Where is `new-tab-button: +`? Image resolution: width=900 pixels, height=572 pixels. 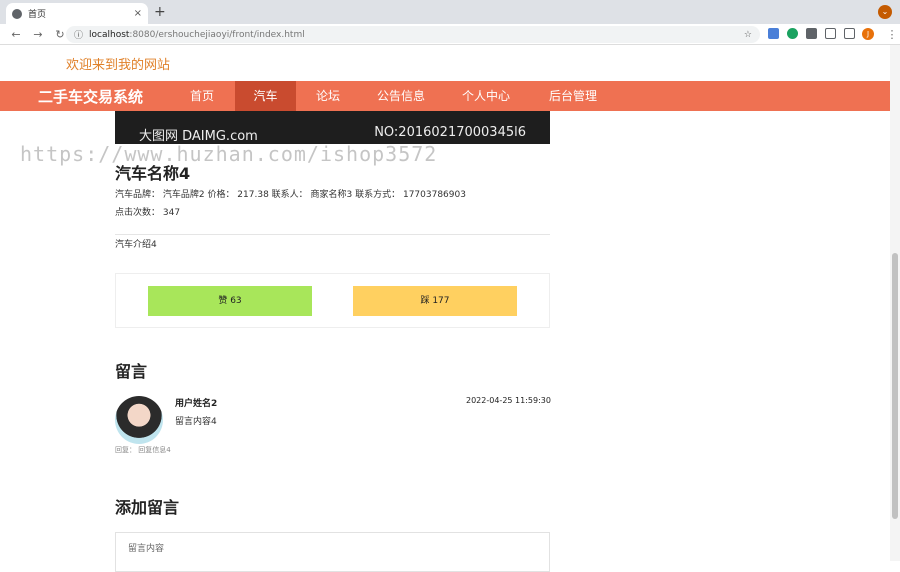 new-tab-button: + is located at coordinates (160, 12).